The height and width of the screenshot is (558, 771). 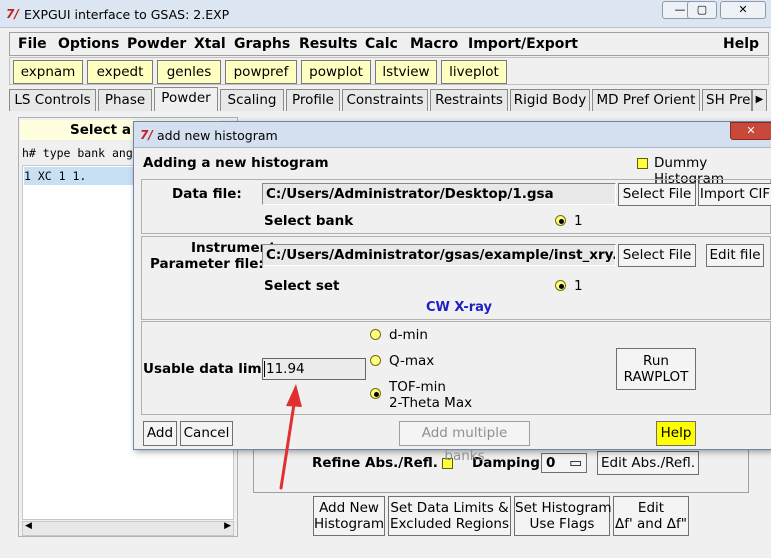 I want to click on edit-abs-refl-button: Edit Abs./Refl., so click(x=648, y=463).